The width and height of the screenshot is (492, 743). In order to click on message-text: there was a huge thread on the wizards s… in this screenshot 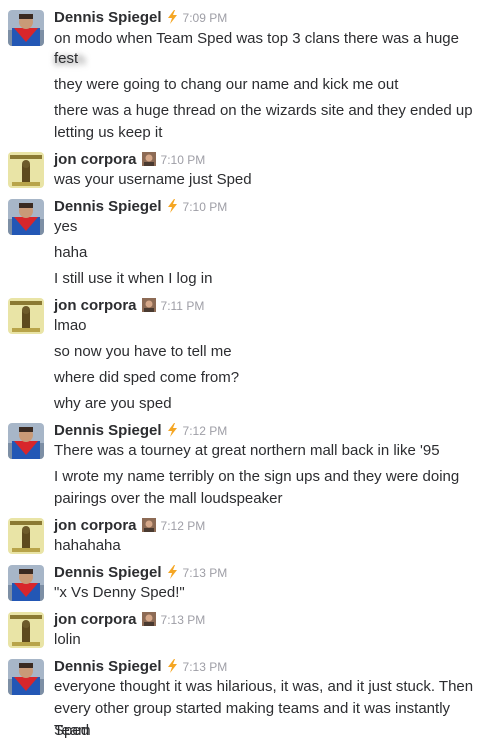, I will do `click(263, 110)`.